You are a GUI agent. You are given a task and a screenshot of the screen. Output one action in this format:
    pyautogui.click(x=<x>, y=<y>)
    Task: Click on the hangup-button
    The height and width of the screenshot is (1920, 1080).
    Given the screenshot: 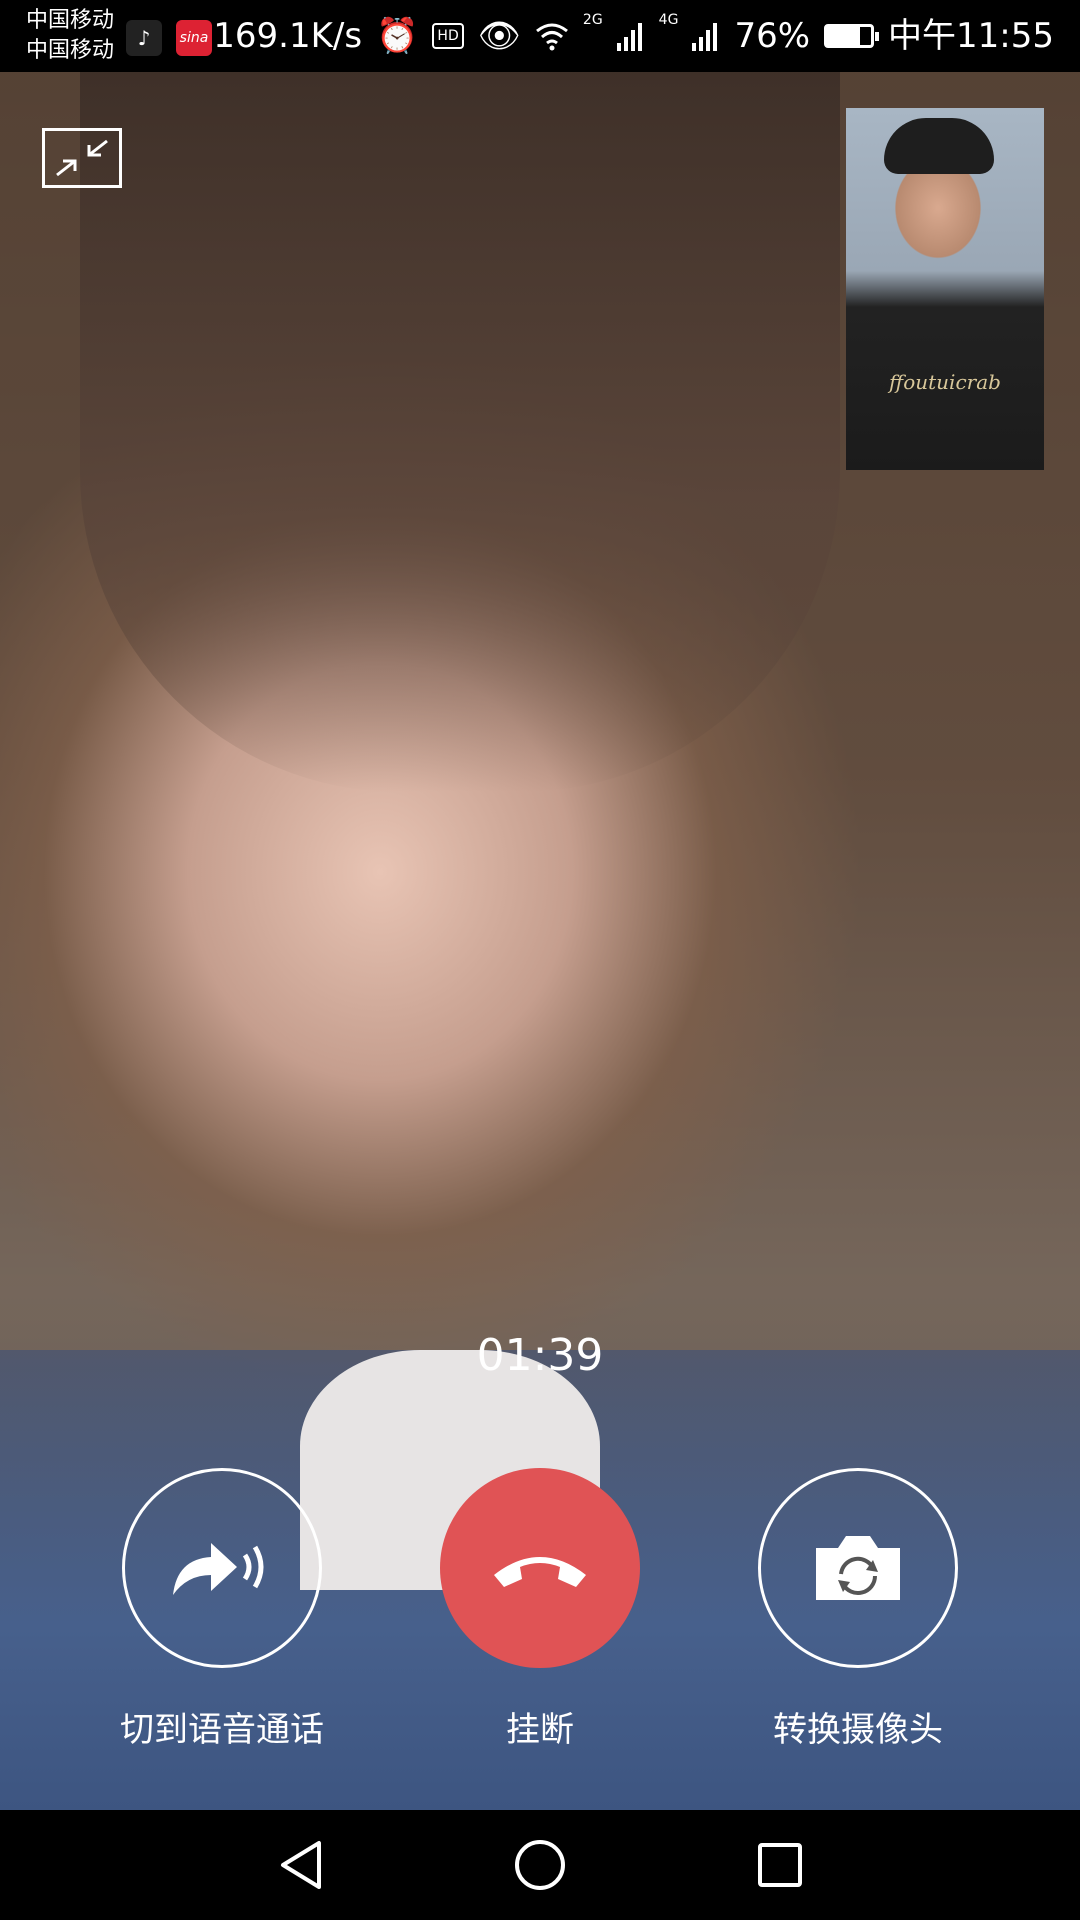 What is the action you would take?
    pyautogui.click(x=540, y=1568)
    